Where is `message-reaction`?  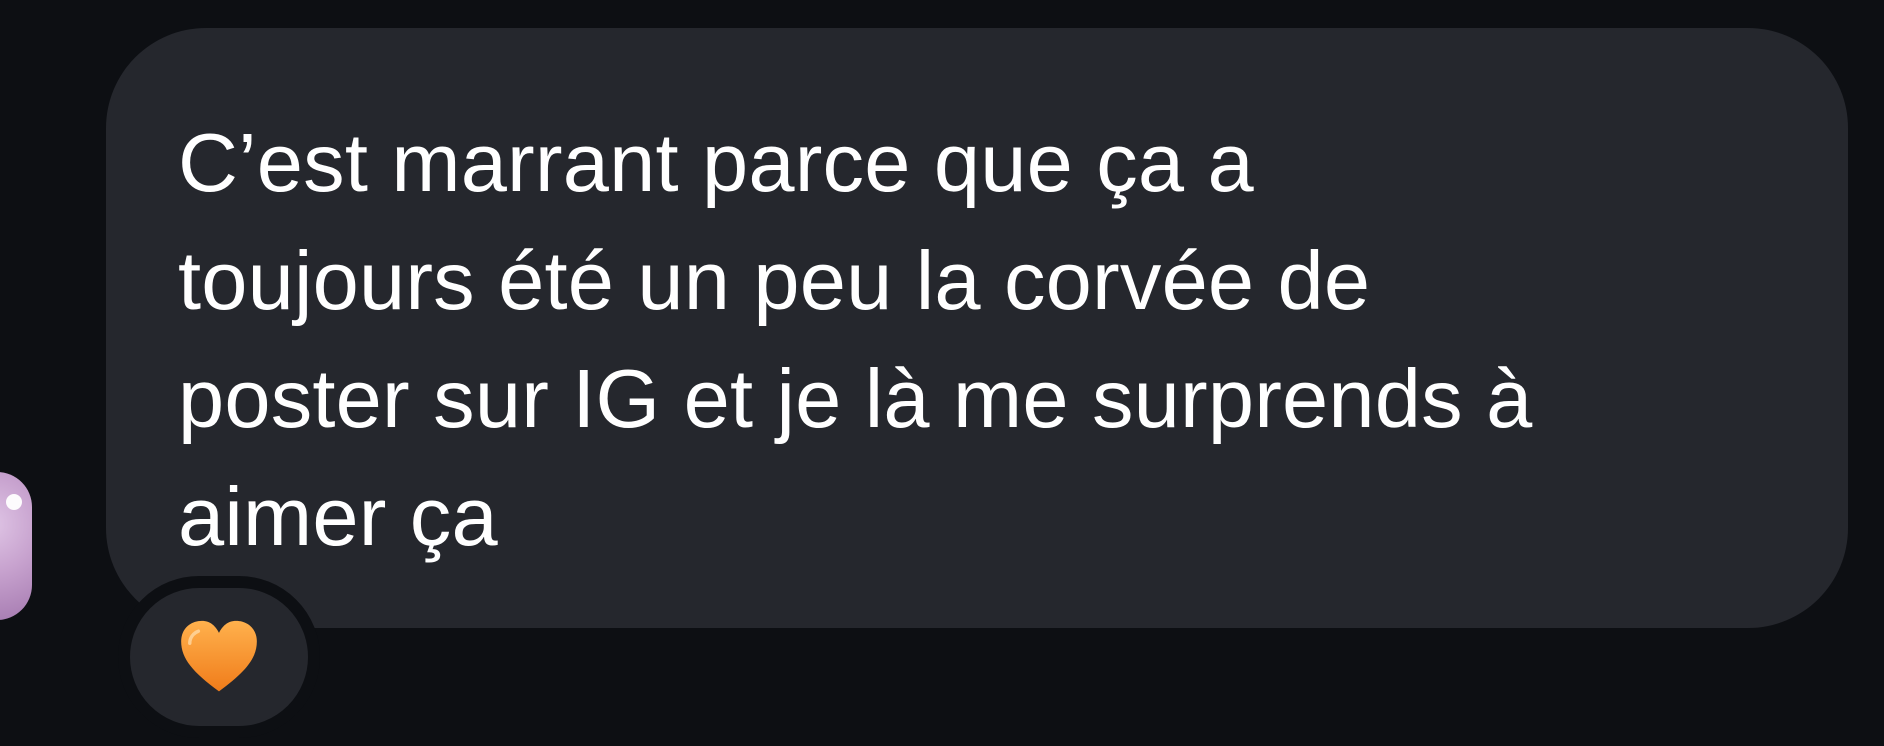 message-reaction is located at coordinates (219, 657).